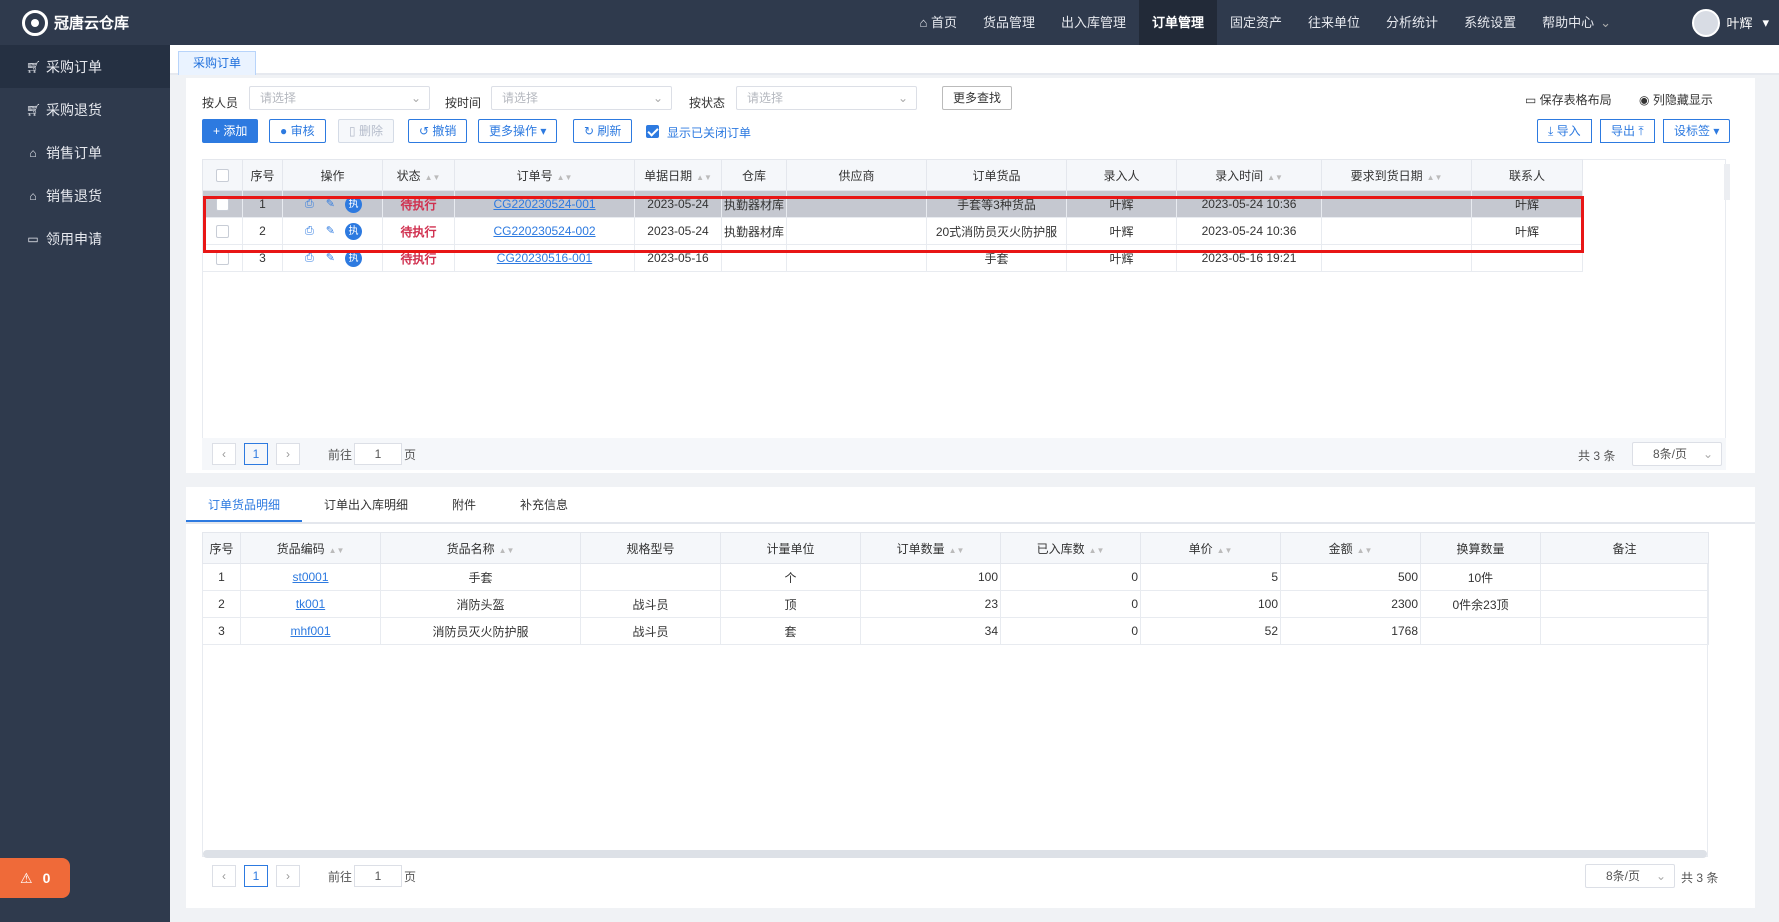 Image resolution: width=1779 pixels, height=922 pixels. What do you see at coordinates (85, 238) in the screenshot?
I see `sidebar-item-requisition: ▭ 领用申请` at bounding box center [85, 238].